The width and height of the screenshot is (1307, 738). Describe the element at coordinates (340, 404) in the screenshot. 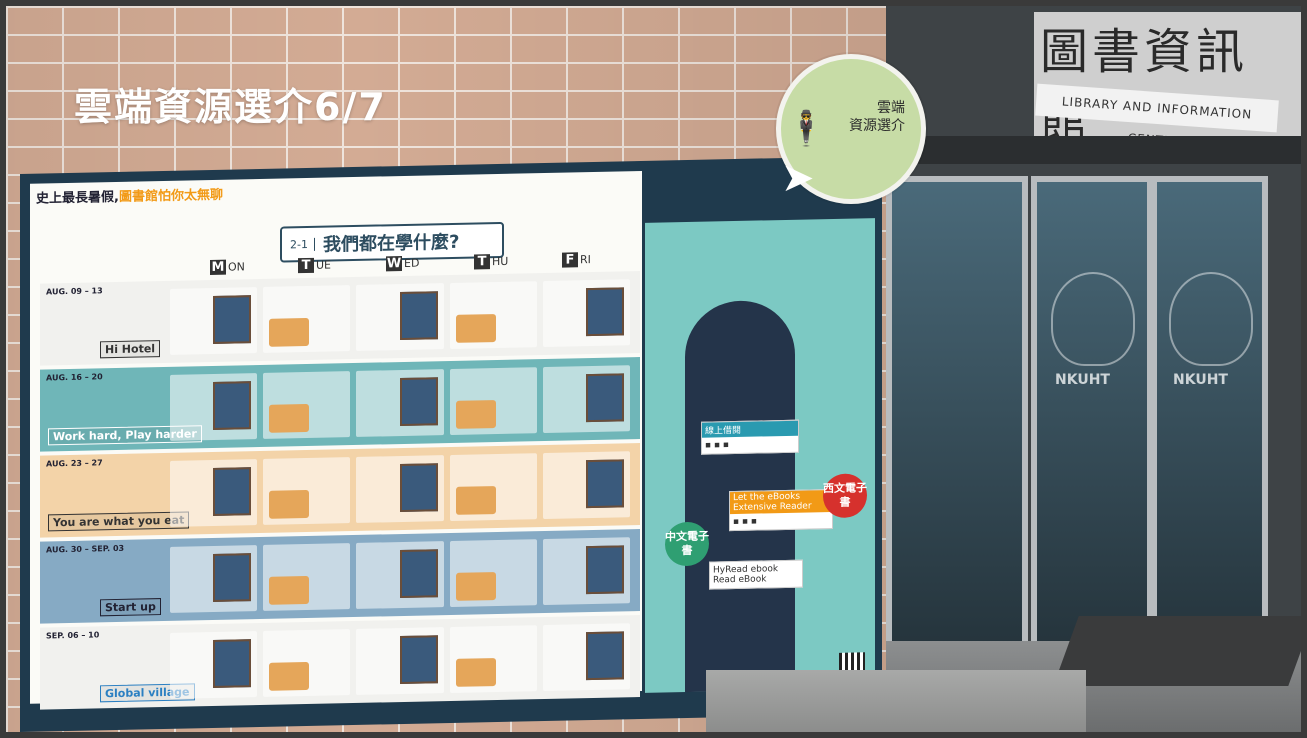

I see `week-row: AUG. 16 – 20 Work hard, Play harder` at that location.